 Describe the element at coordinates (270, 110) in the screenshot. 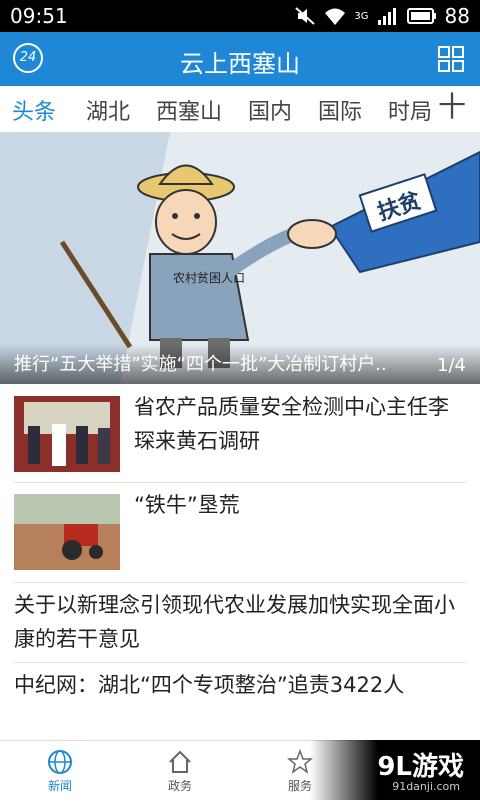

I see `tab-domestic: 国内` at that location.